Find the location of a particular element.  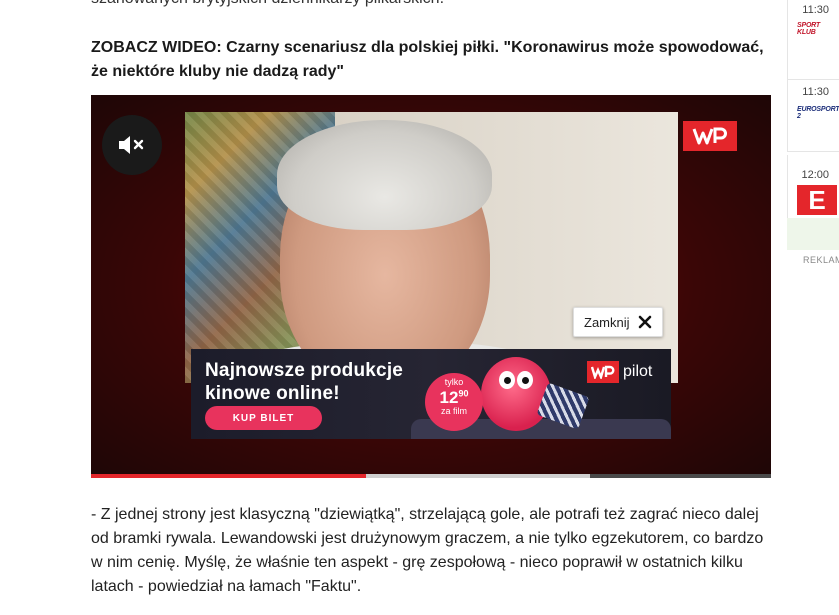

mute-button is located at coordinates (132, 145).